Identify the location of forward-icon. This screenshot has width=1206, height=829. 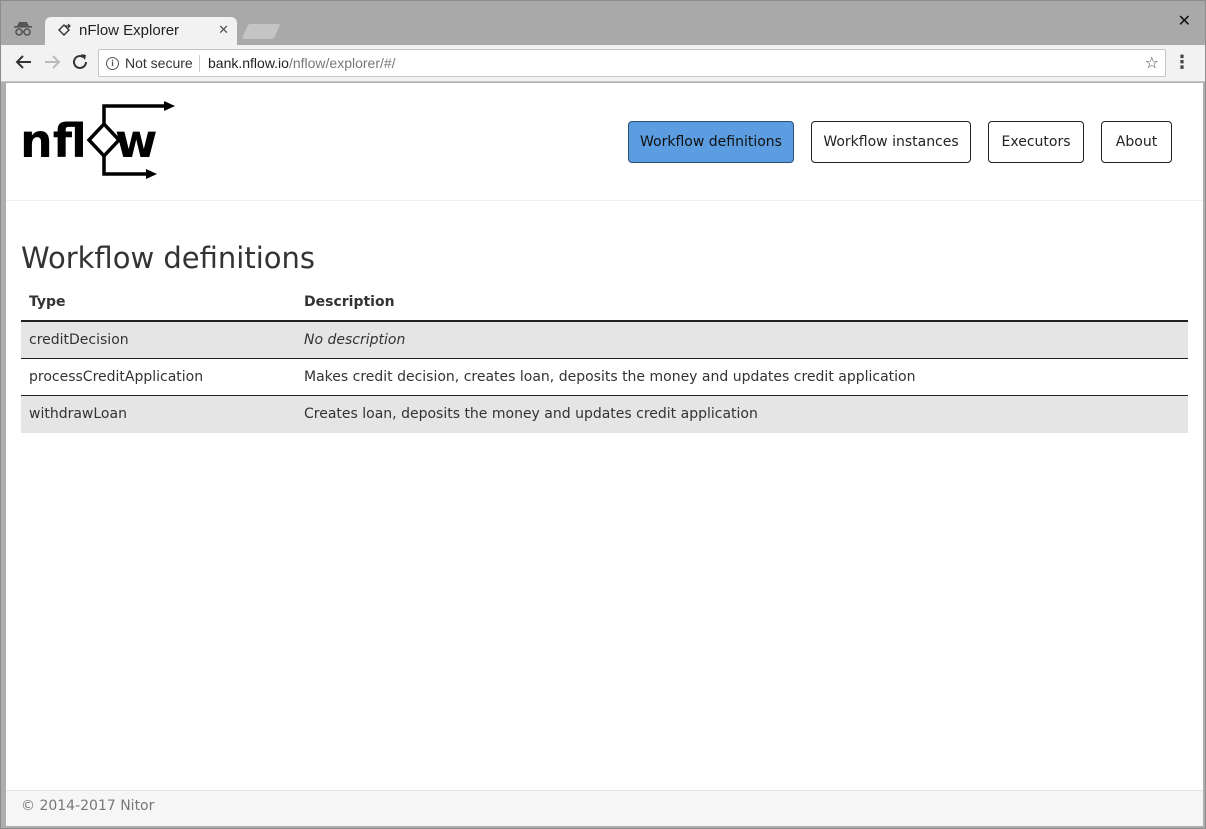
(52, 63).